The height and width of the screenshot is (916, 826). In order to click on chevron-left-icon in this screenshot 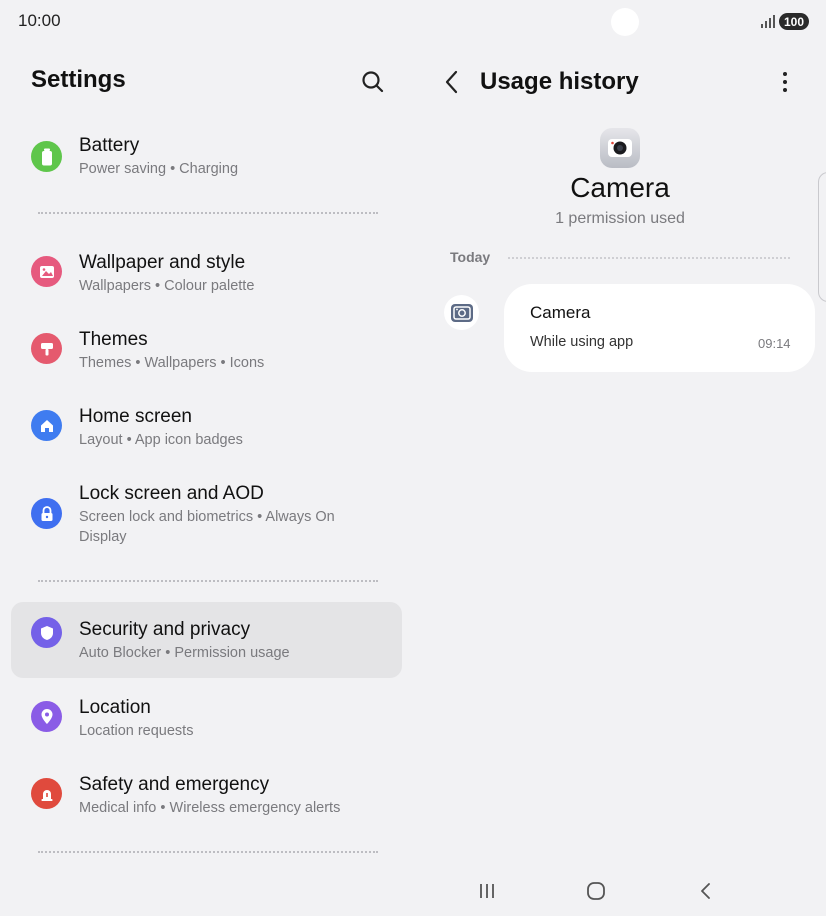, I will do `click(451, 82)`.